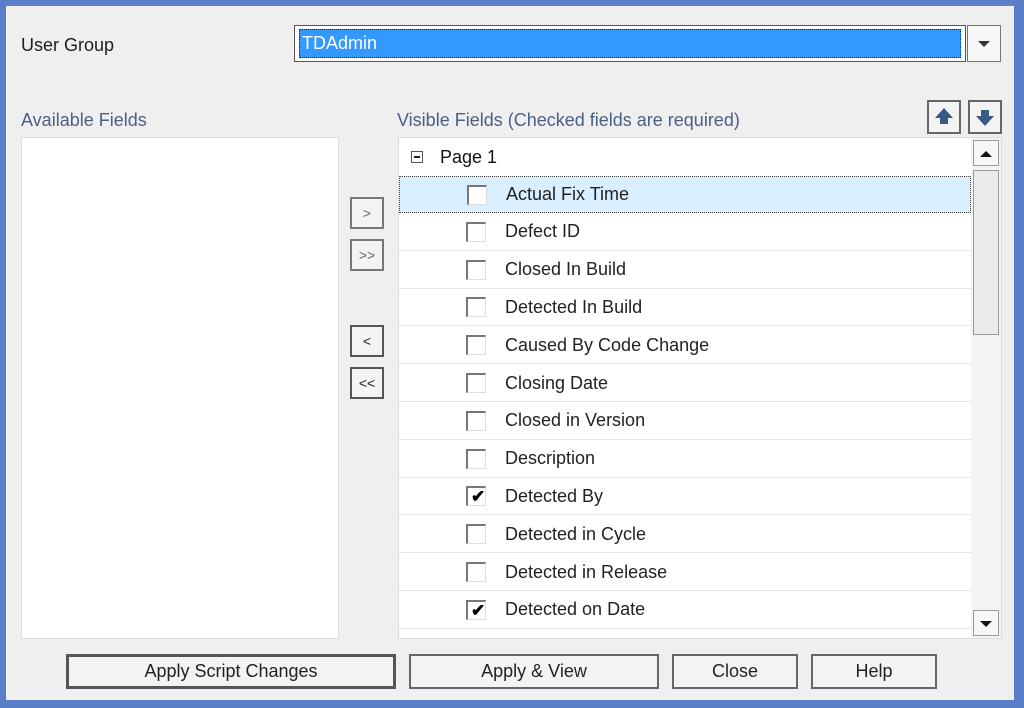 This screenshot has height=708, width=1024. Describe the element at coordinates (575, 420) in the screenshot. I see `field-label: Closed in Version` at that location.